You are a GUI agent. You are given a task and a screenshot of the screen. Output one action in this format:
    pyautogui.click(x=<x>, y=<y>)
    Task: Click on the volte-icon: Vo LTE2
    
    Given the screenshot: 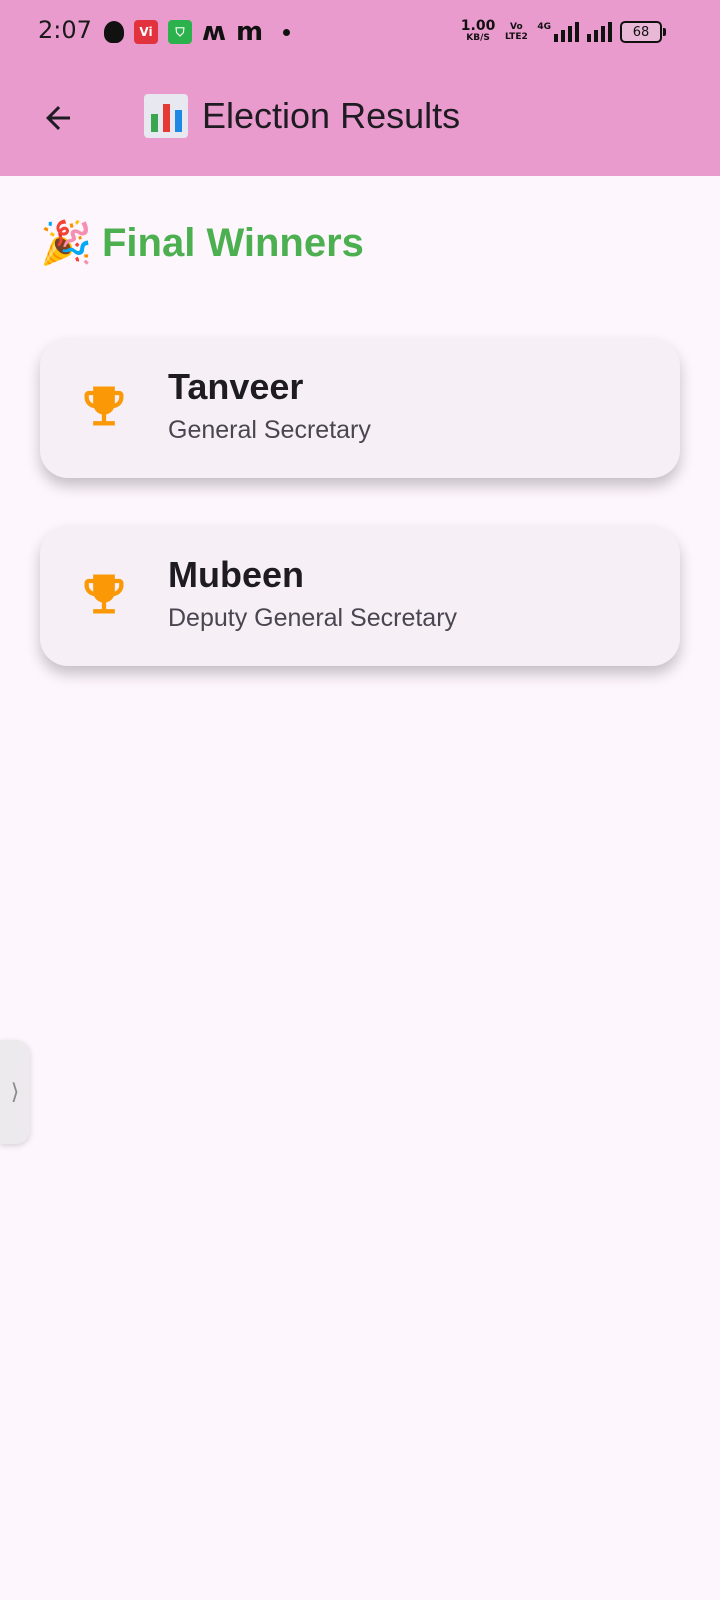 What is the action you would take?
    pyautogui.click(x=516, y=32)
    